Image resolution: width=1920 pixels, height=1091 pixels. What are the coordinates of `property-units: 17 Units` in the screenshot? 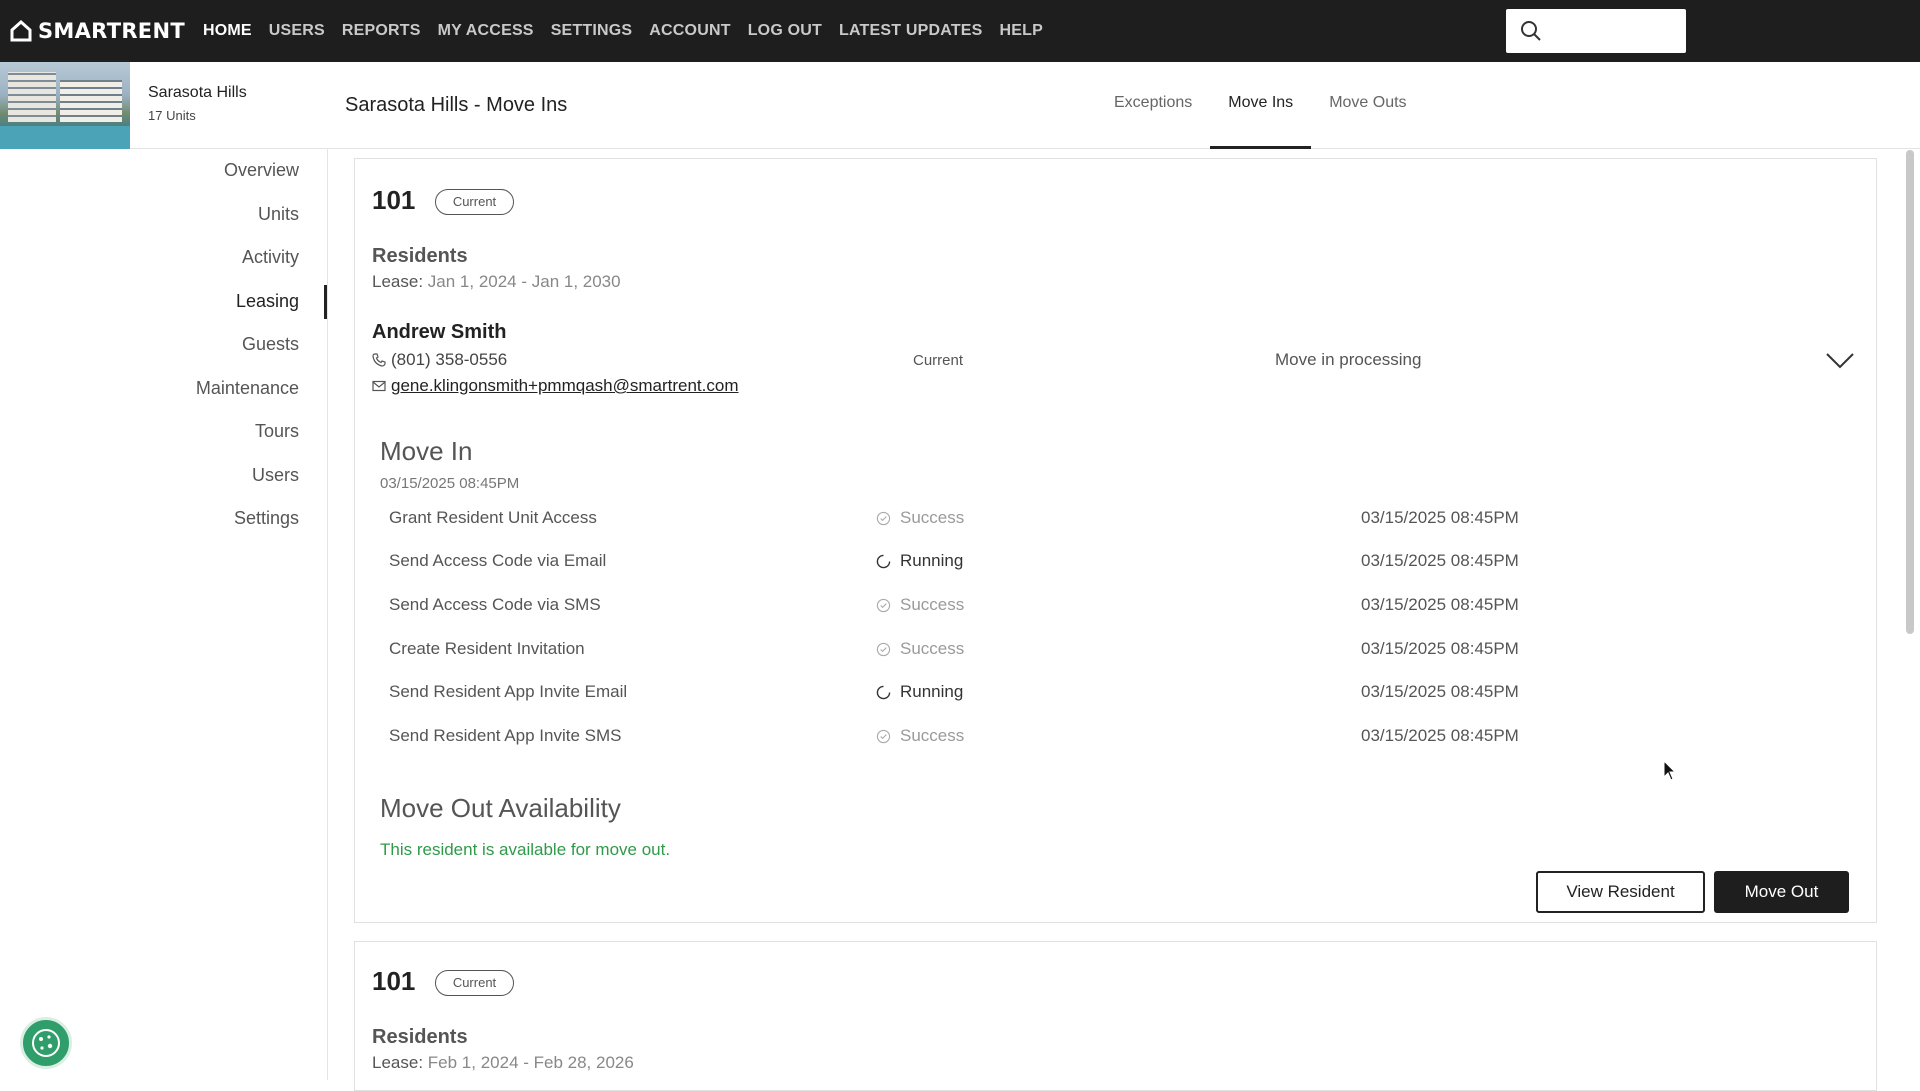 It's located at (172, 115).